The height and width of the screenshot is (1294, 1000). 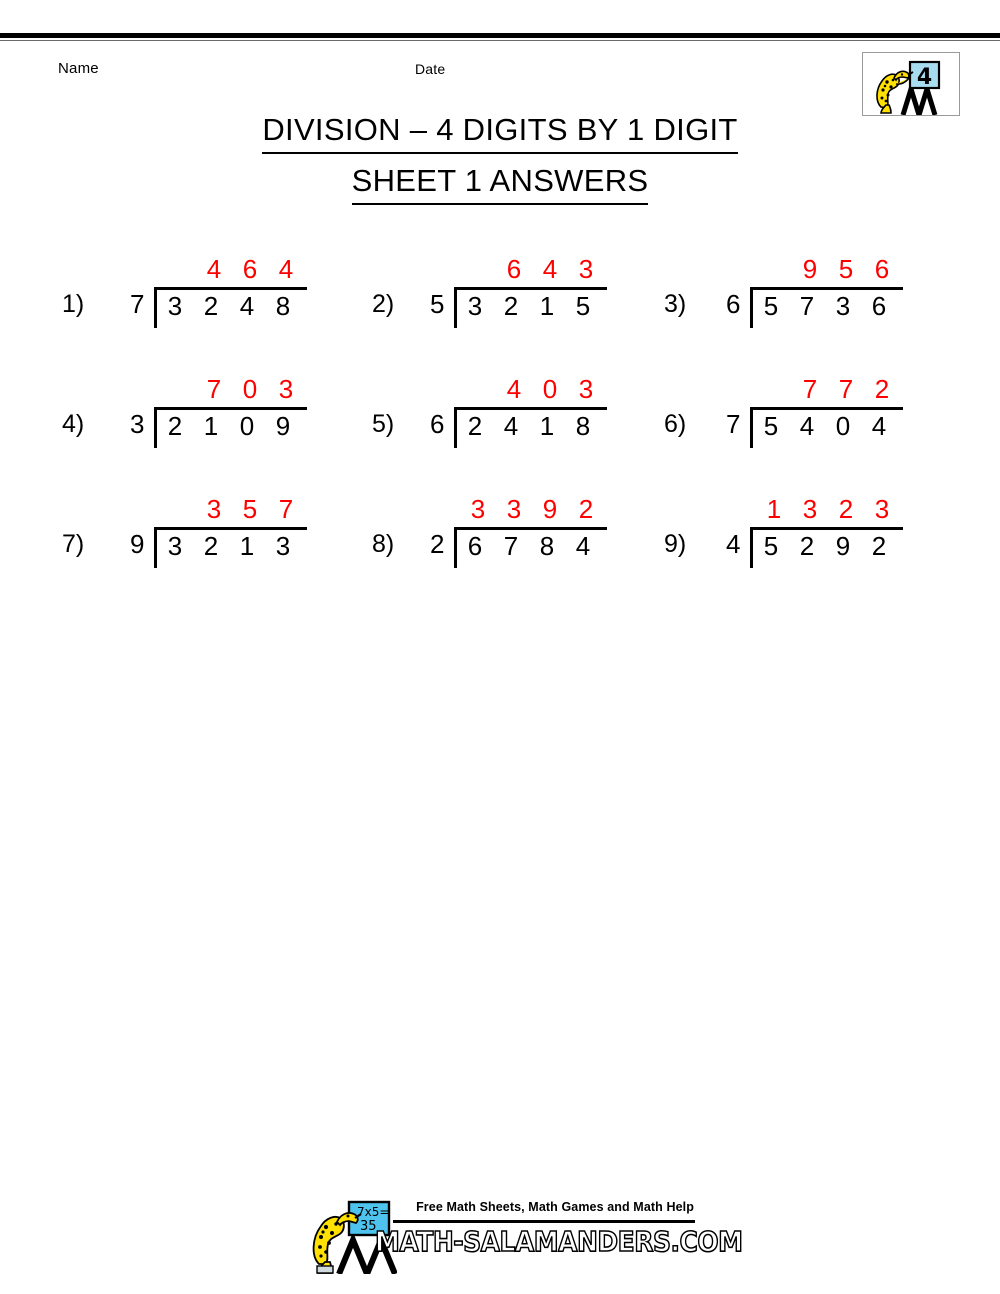 What do you see at coordinates (825, 307) in the screenshot?
I see `problem-3-dividend: 5 7 3 6` at bounding box center [825, 307].